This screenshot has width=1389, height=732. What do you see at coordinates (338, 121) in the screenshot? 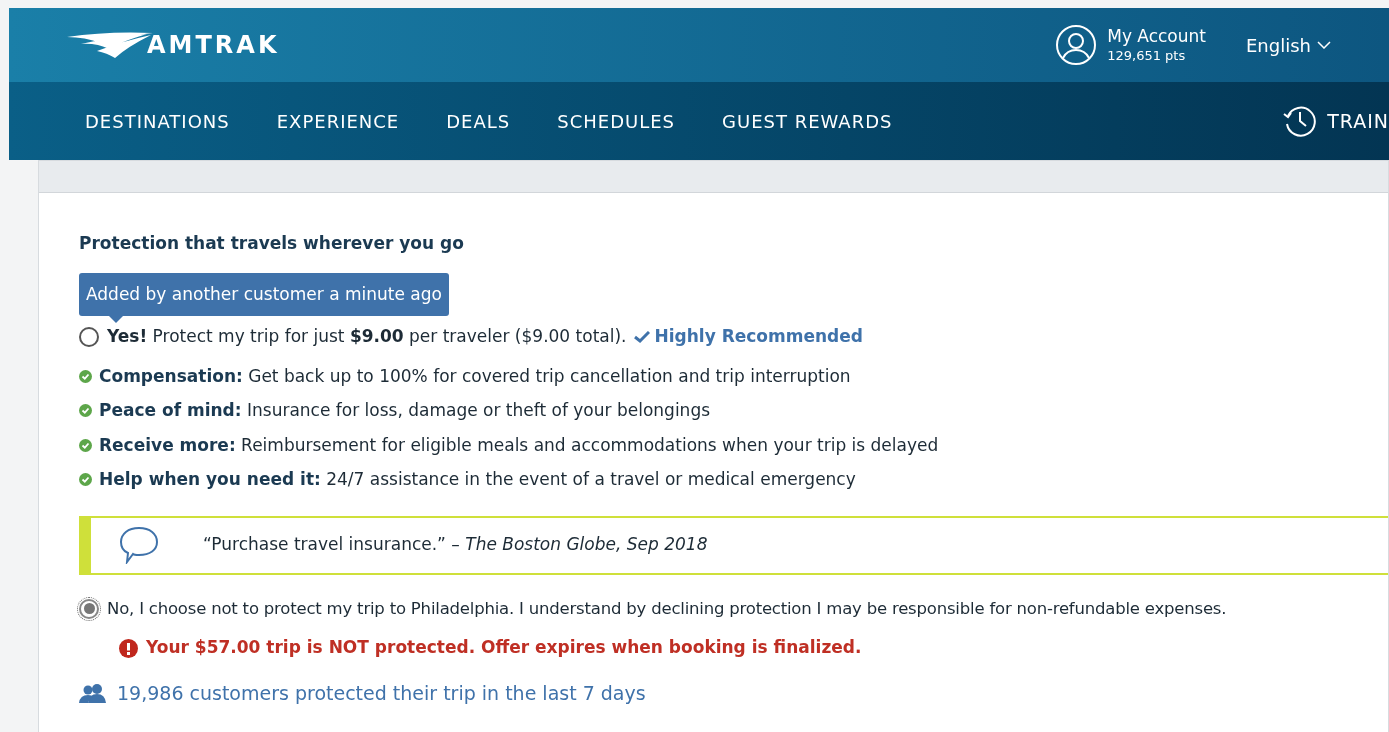
I see `nav-link: EXPERIENCE` at bounding box center [338, 121].